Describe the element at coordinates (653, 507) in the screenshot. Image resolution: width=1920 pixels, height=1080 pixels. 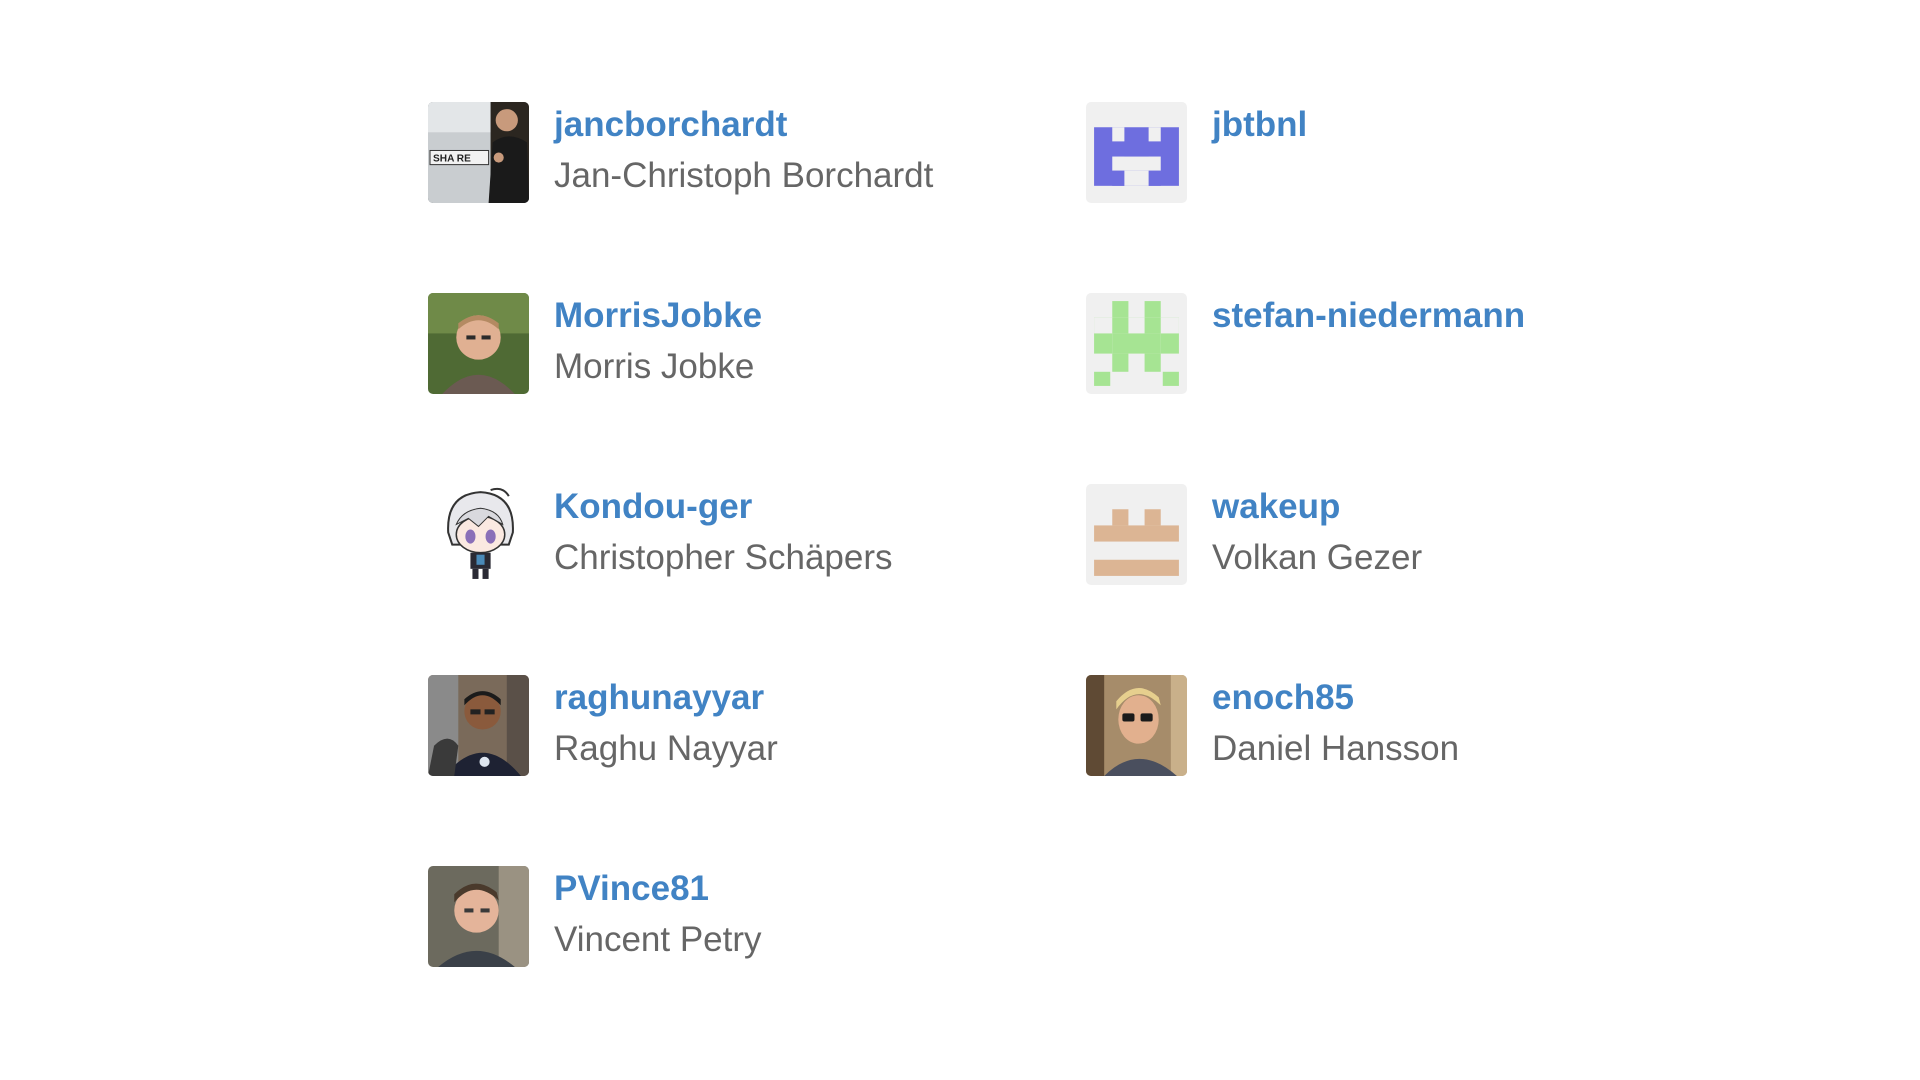
I see `member-login-link: Kondou-ger` at that location.